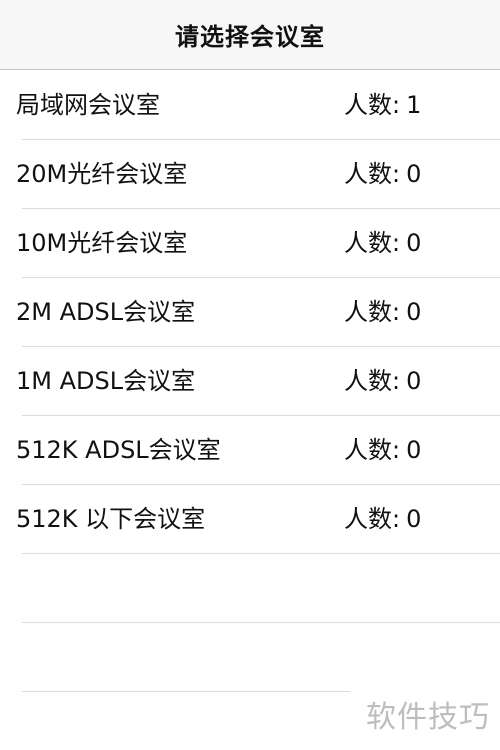 Image resolution: width=500 pixels, height=750 pixels. What do you see at coordinates (250, 174) in the screenshot?
I see `room-row-20m-fiber: 20M光纤会议室 人数: 0` at bounding box center [250, 174].